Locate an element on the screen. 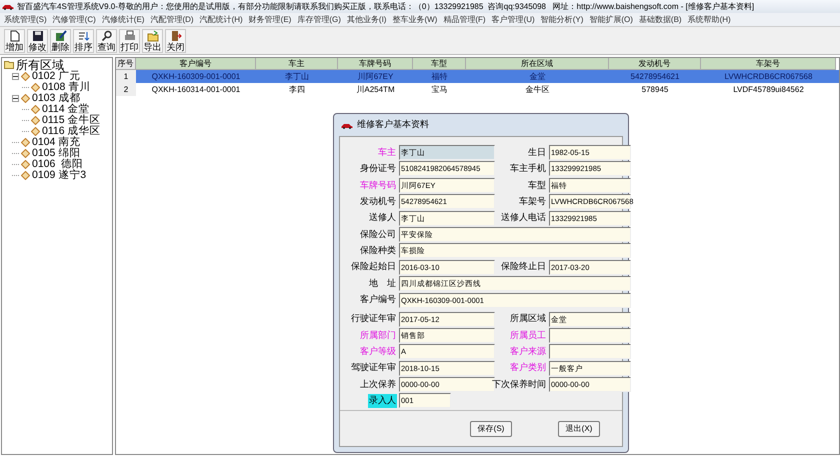 The width and height of the screenshot is (840, 458). table-row: 1 QXKH-160309-001-0001 李丁山 川阿67EY 福特 金堂 54278954621 LVWHCRDB6CR067568 is located at coordinates (477, 76).